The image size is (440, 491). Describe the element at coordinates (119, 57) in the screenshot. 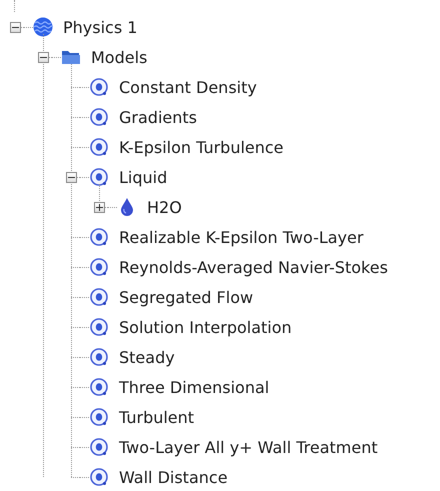

I see `tree-item-label: Models` at that location.